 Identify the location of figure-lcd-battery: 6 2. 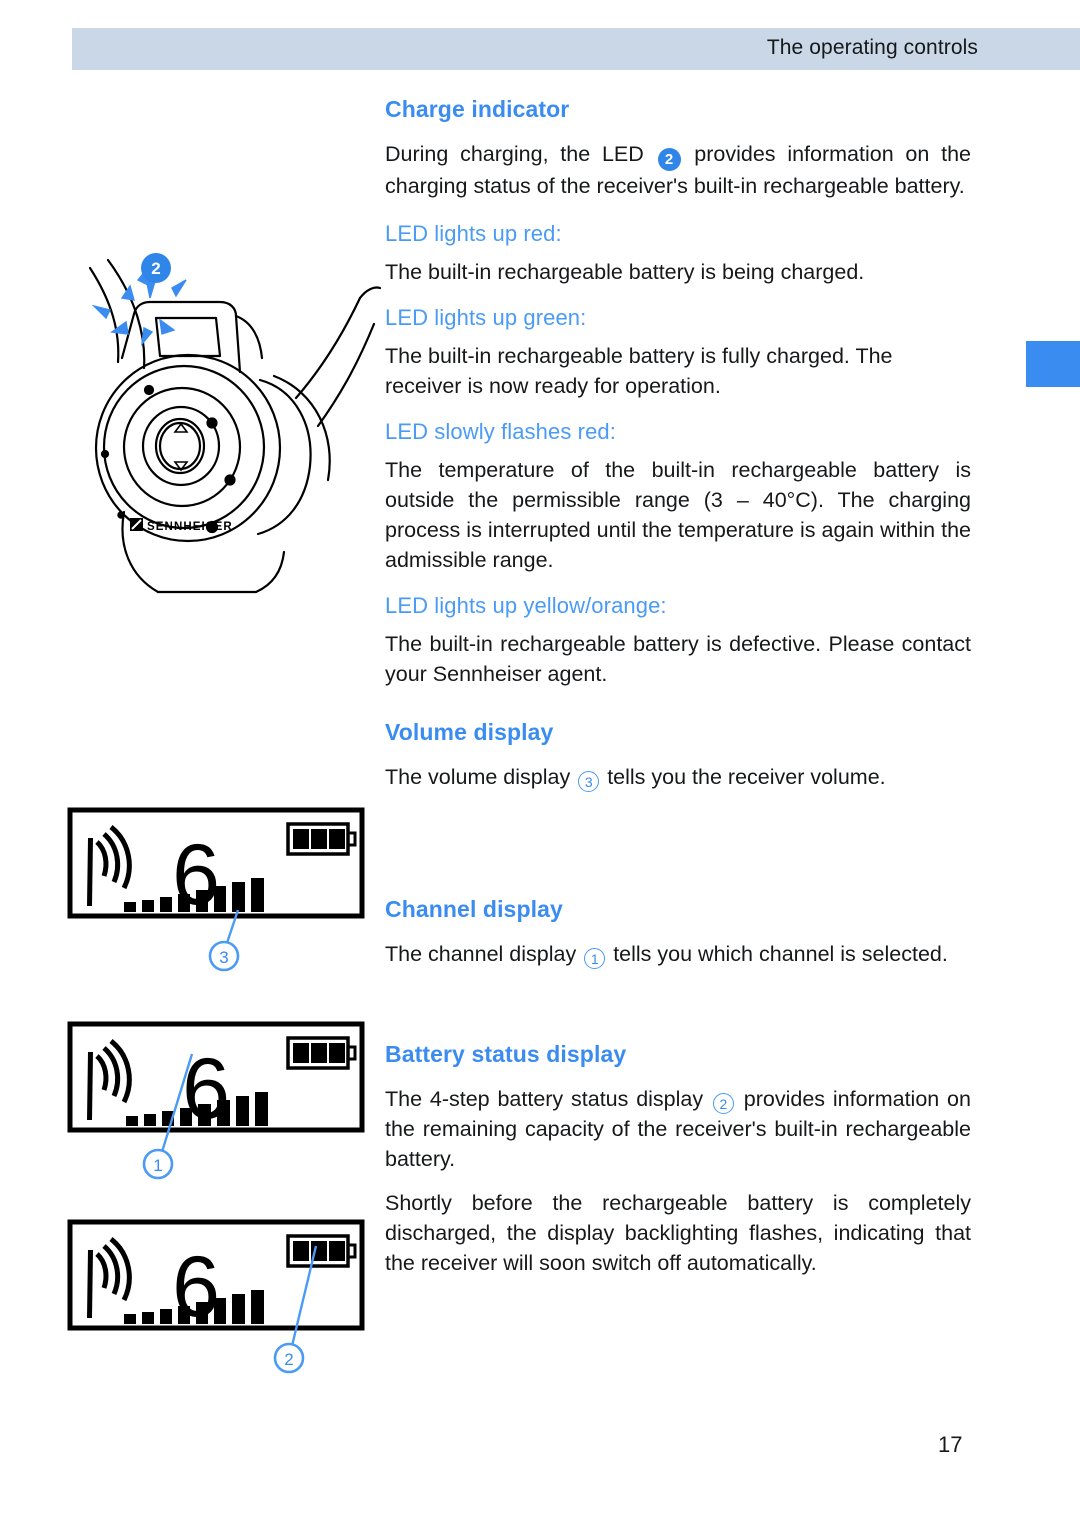
(221, 1300).